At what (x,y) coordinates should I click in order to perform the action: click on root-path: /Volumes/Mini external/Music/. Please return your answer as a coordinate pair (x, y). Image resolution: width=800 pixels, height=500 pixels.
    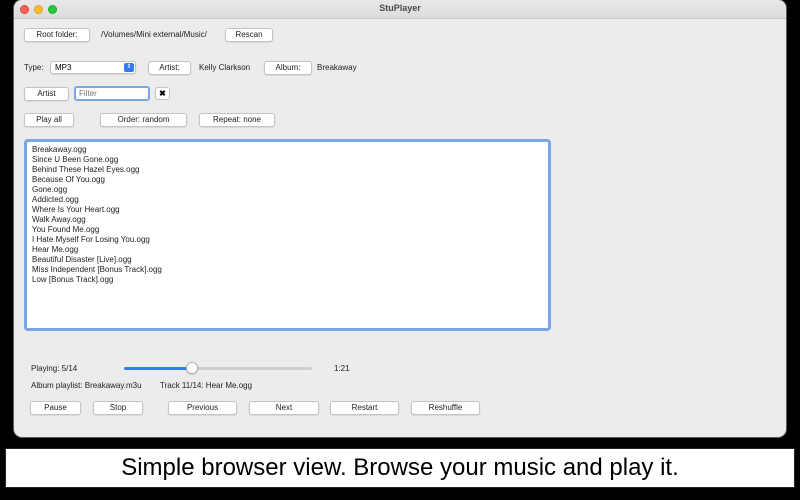
    Looking at the image, I should click on (154, 34).